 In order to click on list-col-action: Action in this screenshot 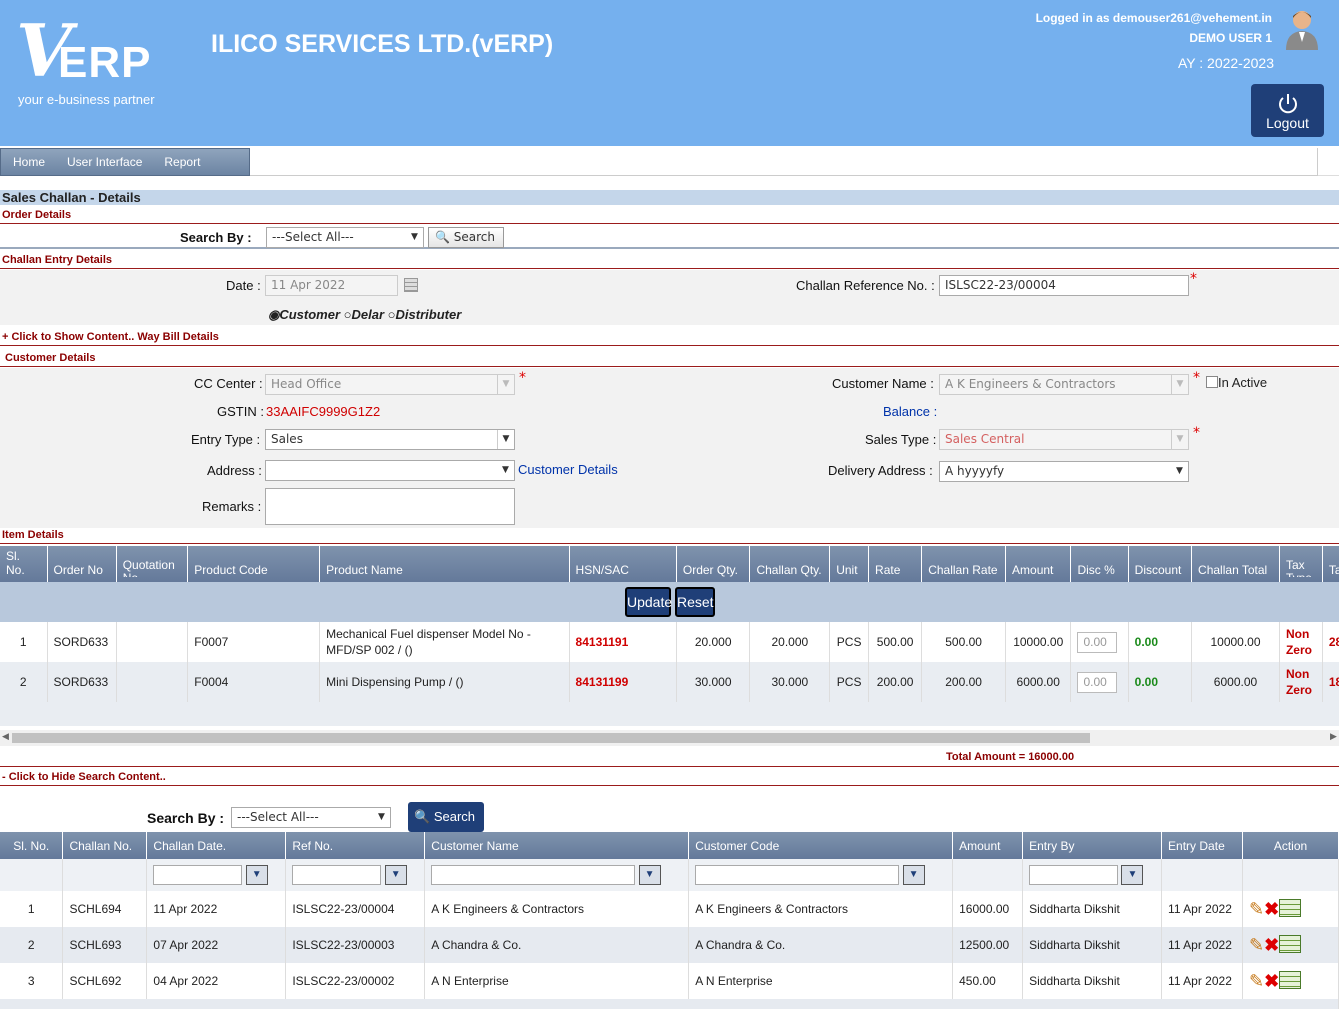, I will do `click(1290, 845)`.